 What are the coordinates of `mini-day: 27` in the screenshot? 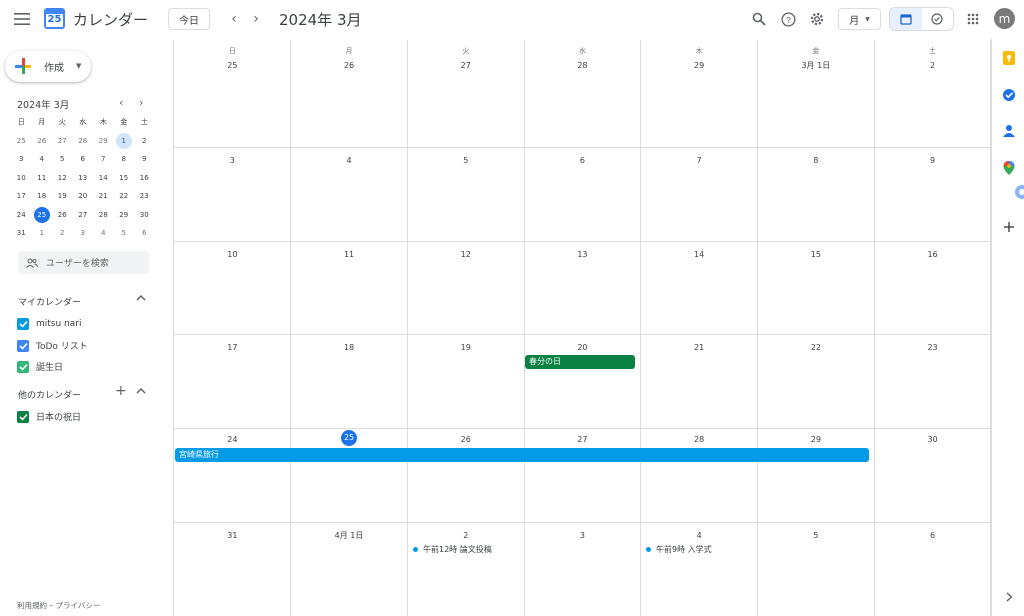 It's located at (83, 215).